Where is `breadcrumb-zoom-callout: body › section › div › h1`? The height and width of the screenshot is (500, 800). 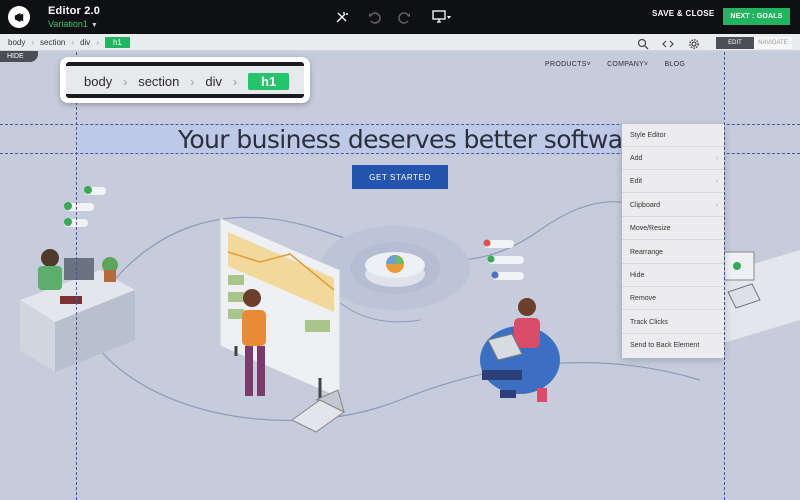
breadcrumb-zoom-callout: body › section › div › h1 is located at coordinates (185, 80).